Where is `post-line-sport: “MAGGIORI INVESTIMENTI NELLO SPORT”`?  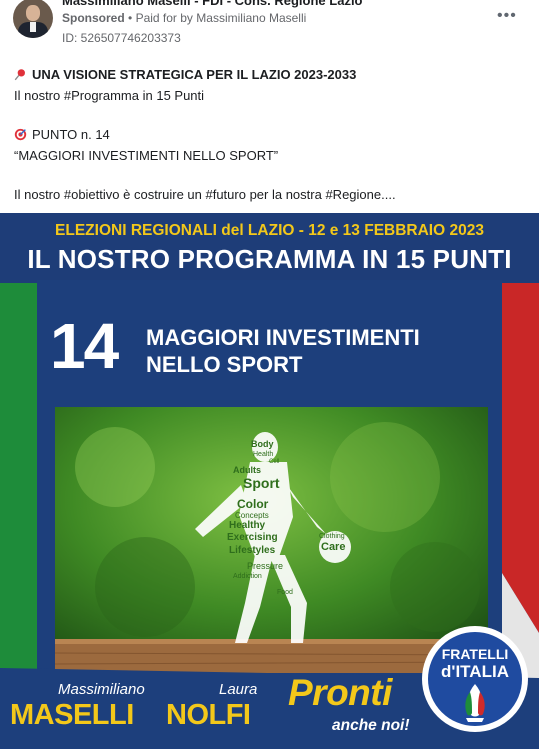 post-line-sport: “MAGGIORI INVESTIMENTI NELLO SPORT” is located at coordinates (146, 155).